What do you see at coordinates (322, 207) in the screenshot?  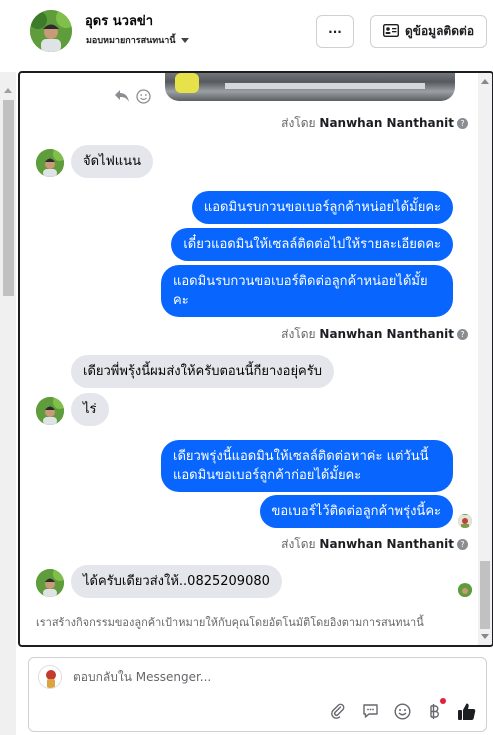 I see `outgoing-message: แอดมินรบกวนขอเบอร์ลูกค้าหน่อยได้มั้ยคะ` at bounding box center [322, 207].